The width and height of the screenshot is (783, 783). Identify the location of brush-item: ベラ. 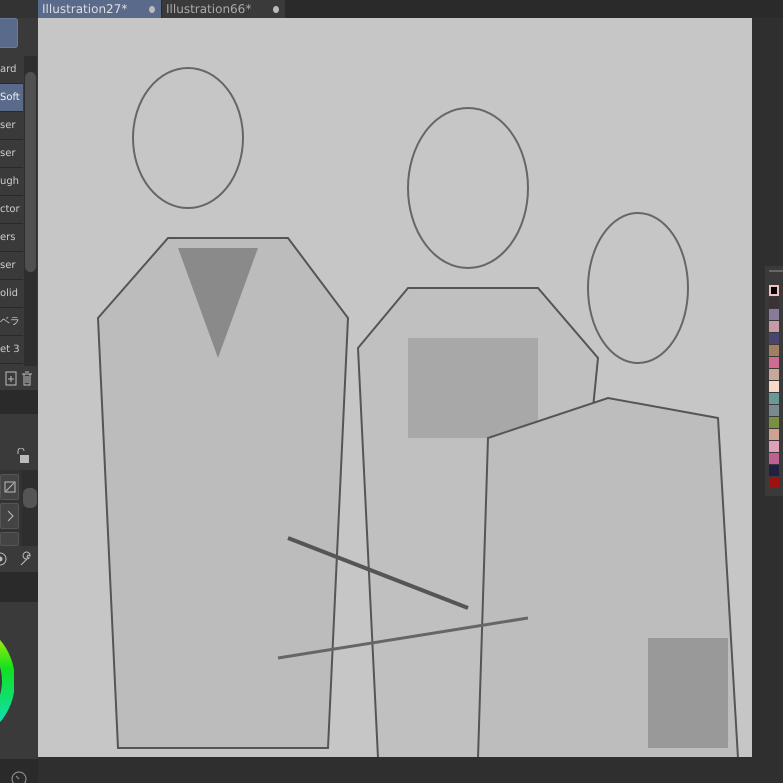
(11, 322).